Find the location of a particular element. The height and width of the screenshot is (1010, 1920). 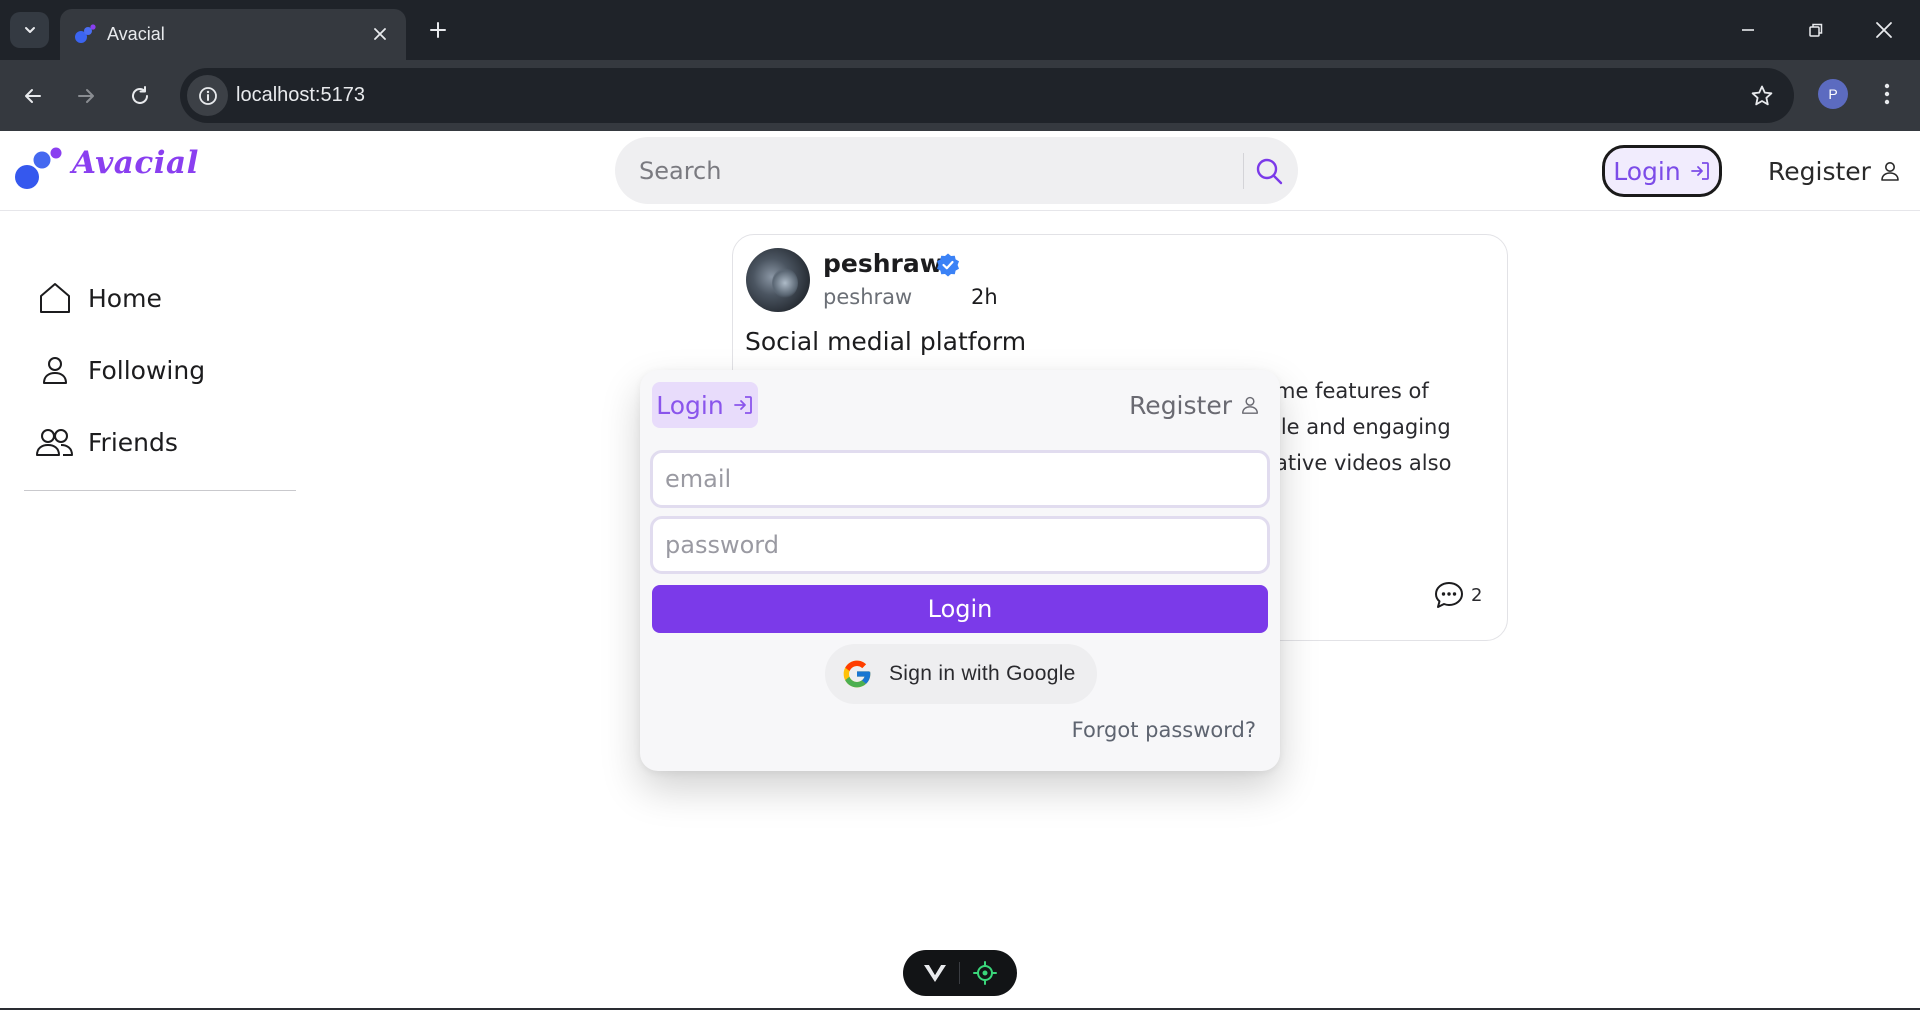

address-bar: localhost:5173 is located at coordinates (987, 95).